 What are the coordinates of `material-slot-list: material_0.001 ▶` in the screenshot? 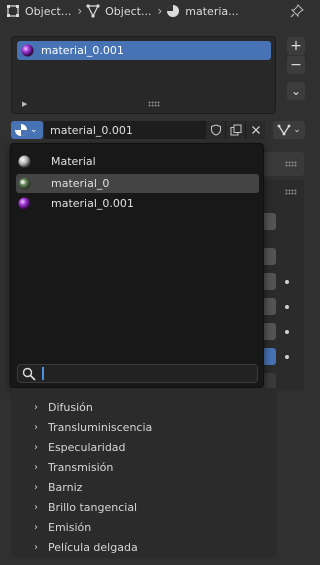 It's located at (143, 75).